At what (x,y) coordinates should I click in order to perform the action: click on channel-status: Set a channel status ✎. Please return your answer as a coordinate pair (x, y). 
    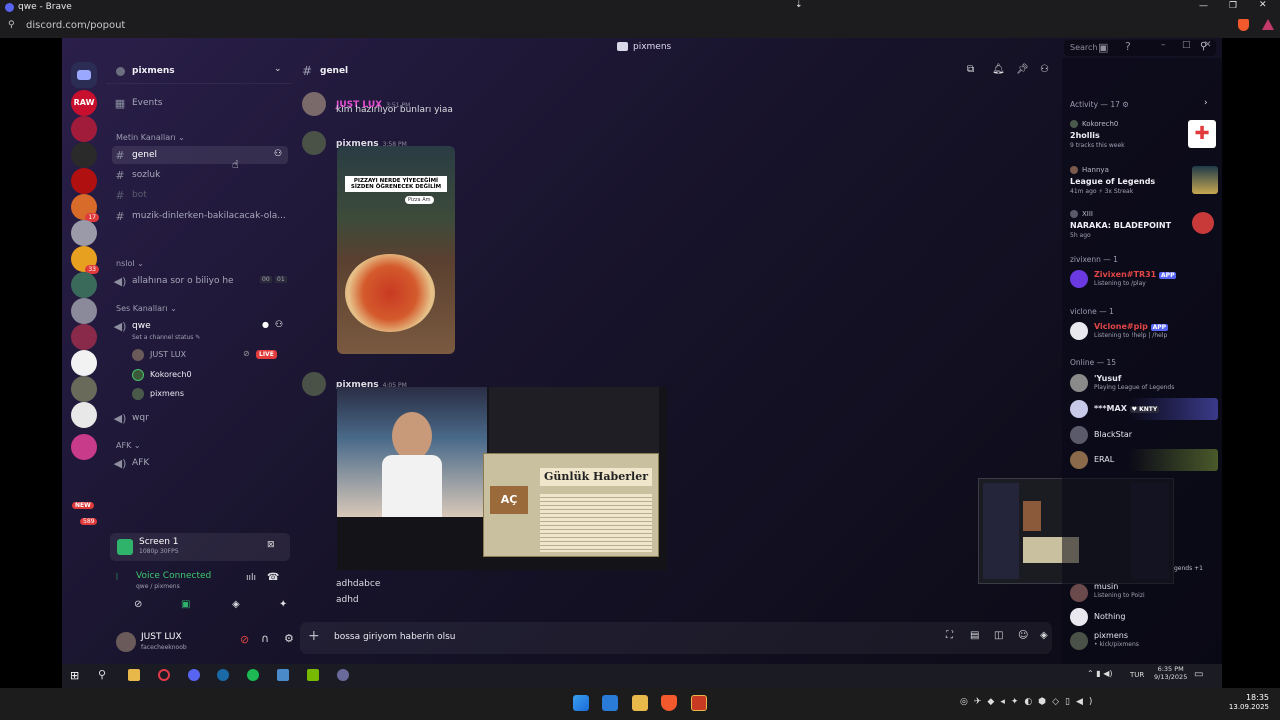
    Looking at the image, I should click on (166, 337).